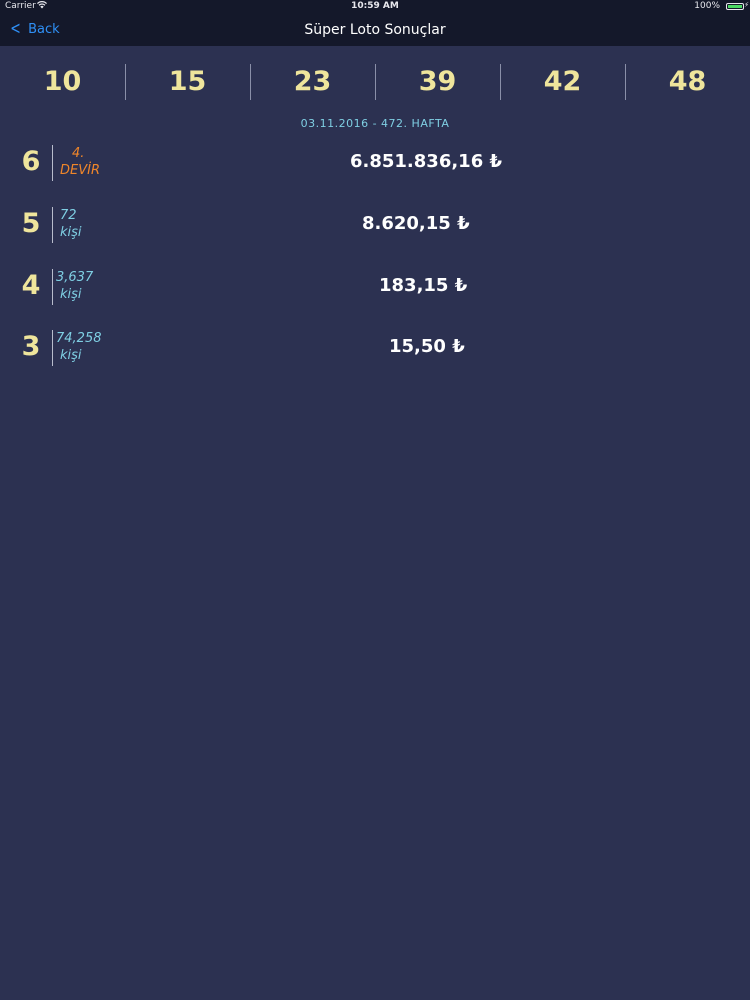 The height and width of the screenshot is (1000, 750). What do you see at coordinates (687, 82) in the screenshot?
I see `winning-number: 48` at bounding box center [687, 82].